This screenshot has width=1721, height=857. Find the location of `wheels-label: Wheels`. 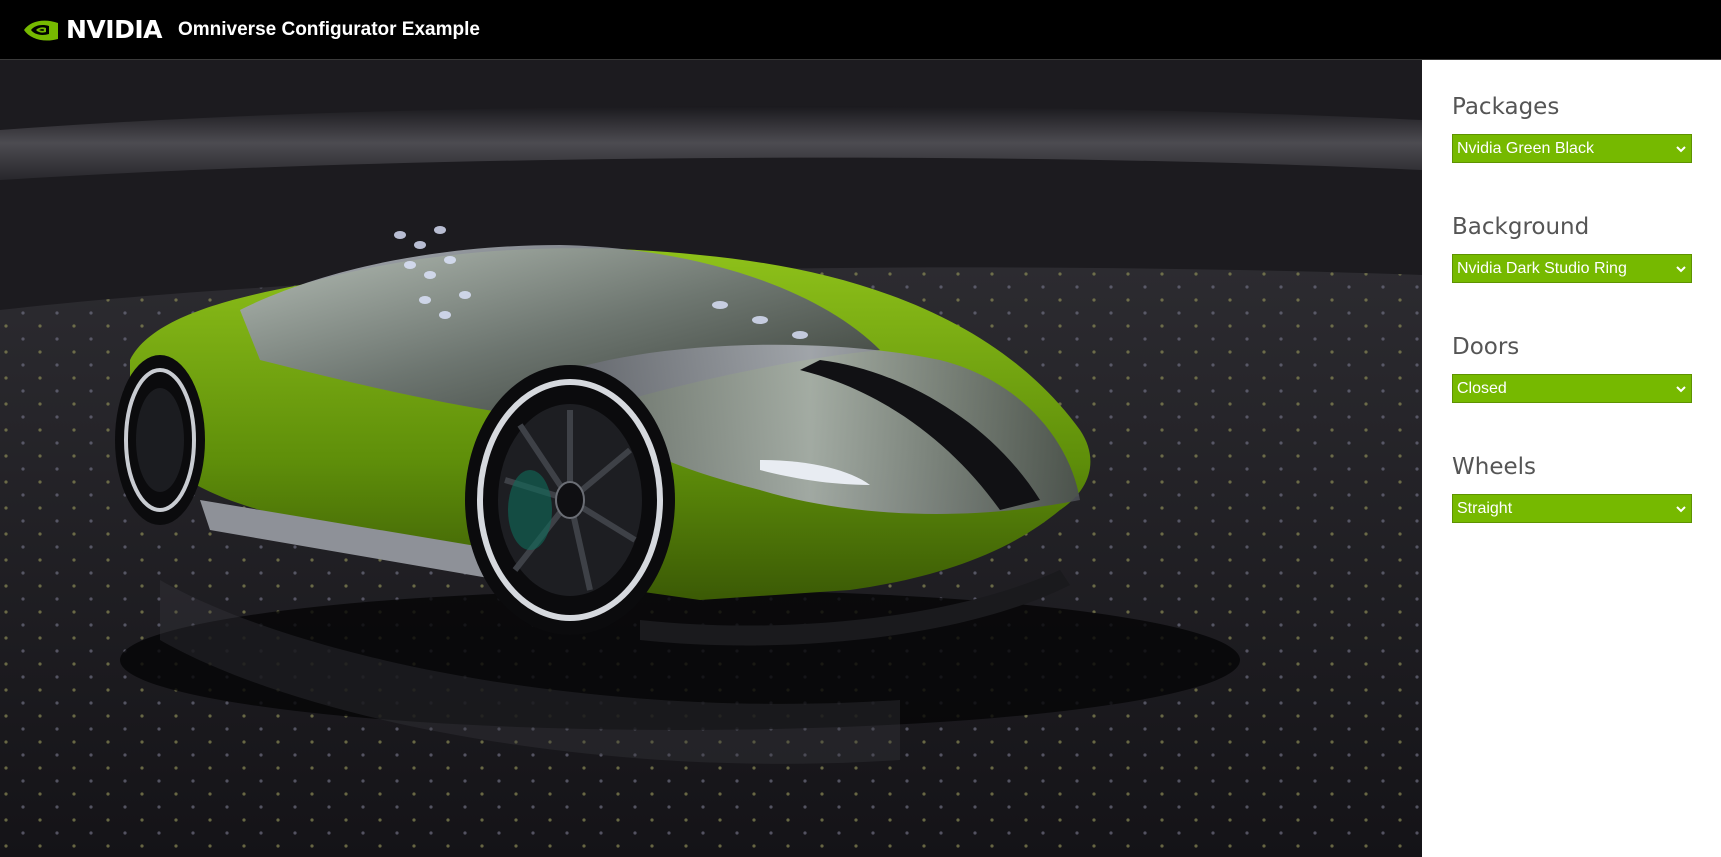

wheels-label: Wheels is located at coordinates (1494, 467).